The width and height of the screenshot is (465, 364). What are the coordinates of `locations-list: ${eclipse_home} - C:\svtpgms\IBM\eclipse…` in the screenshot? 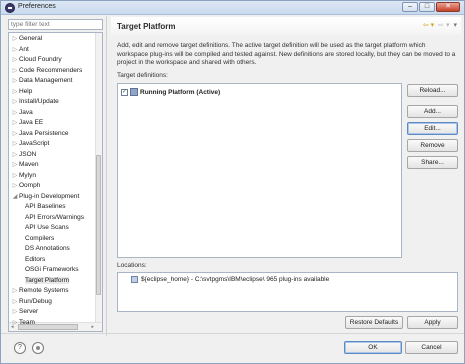 It's located at (287, 292).